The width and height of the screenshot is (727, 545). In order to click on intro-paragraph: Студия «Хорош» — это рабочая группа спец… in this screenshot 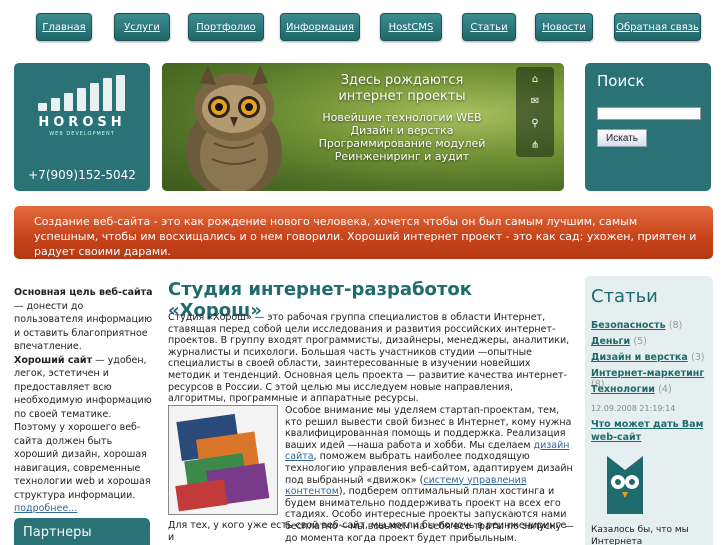, I will do `click(369, 358)`.